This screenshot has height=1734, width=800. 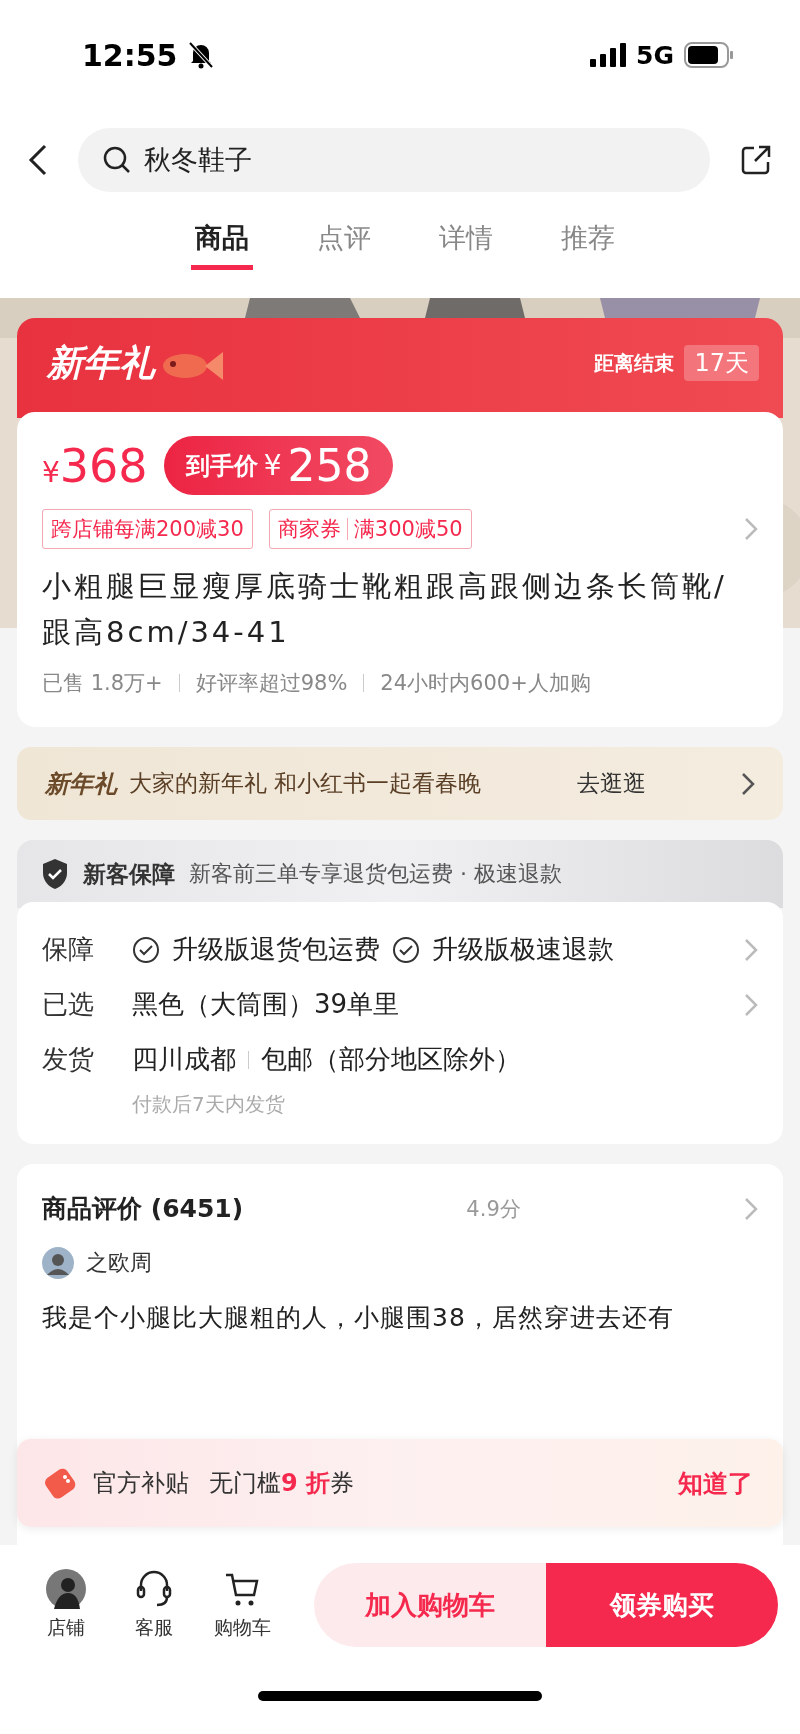 What do you see at coordinates (198, 160) in the screenshot?
I see `search-query: 秋冬鞋子` at bounding box center [198, 160].